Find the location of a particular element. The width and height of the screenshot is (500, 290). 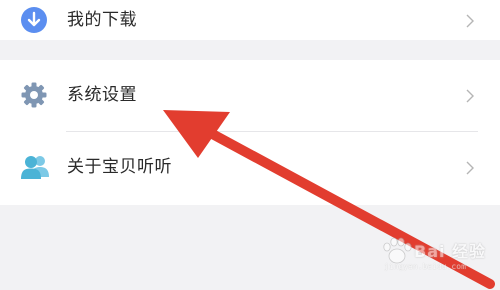

watermark-text: Bai 经验 is located at coordinates (450, 251).